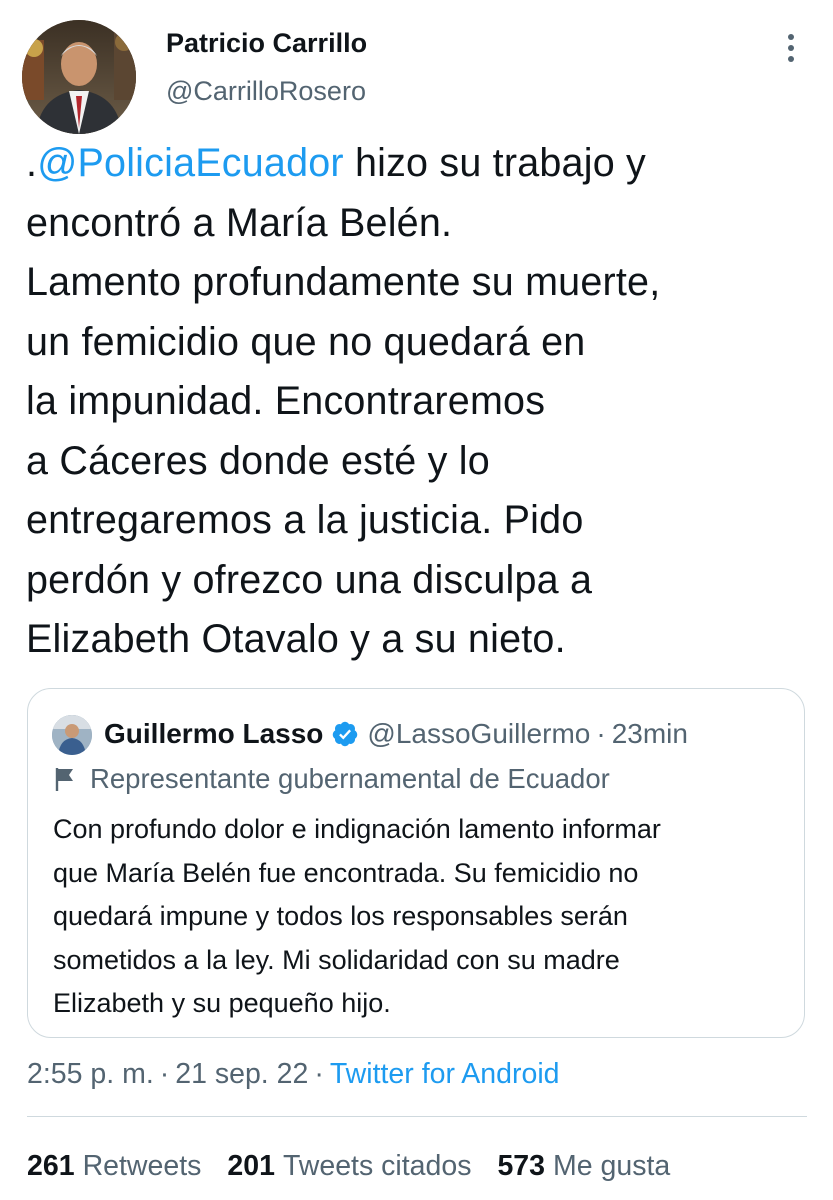 This screenshot has height=1200, width=833. What do you see at coordinates (612, 1166) in the screenshot?
I see `likes-label: Me gusta` at bounding box center [612, 1166].